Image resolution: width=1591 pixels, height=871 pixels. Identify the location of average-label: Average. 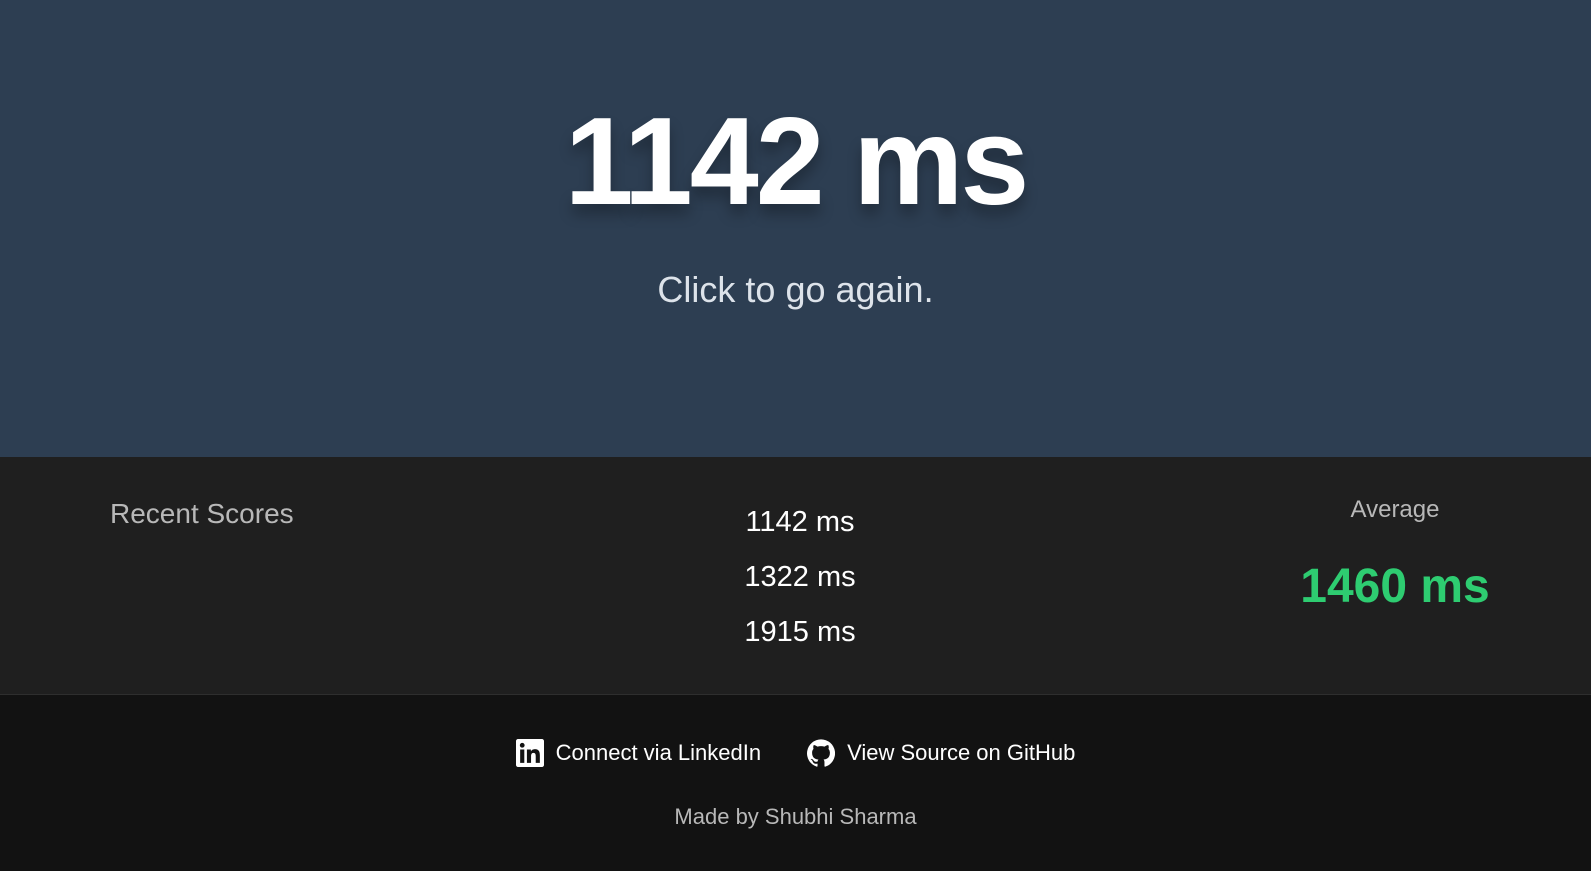
(1395, 509).